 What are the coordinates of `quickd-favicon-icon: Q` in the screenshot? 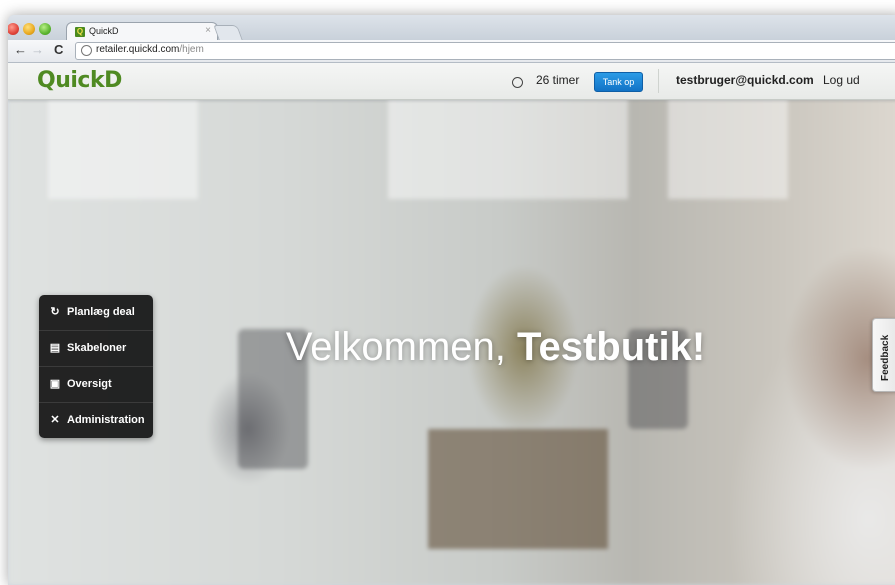 It's located at (80, 32).